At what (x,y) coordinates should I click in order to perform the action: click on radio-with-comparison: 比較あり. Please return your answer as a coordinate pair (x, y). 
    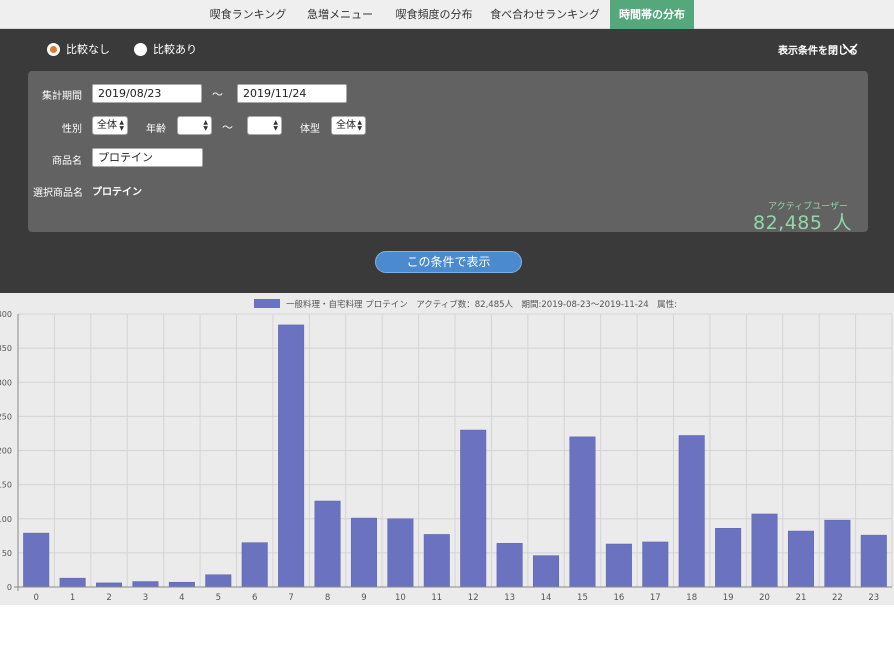
    Looking at the image, I should click on (165, 49).